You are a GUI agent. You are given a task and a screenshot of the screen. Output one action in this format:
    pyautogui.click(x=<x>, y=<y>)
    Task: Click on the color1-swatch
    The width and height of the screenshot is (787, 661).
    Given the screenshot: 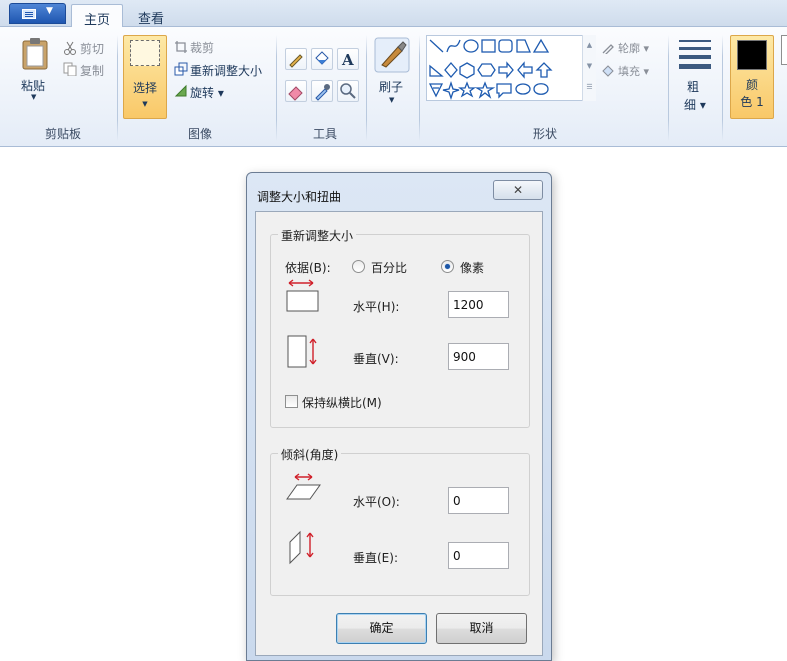 What is the action you would take?
    pyautogui.click(x=752, y=55)
    